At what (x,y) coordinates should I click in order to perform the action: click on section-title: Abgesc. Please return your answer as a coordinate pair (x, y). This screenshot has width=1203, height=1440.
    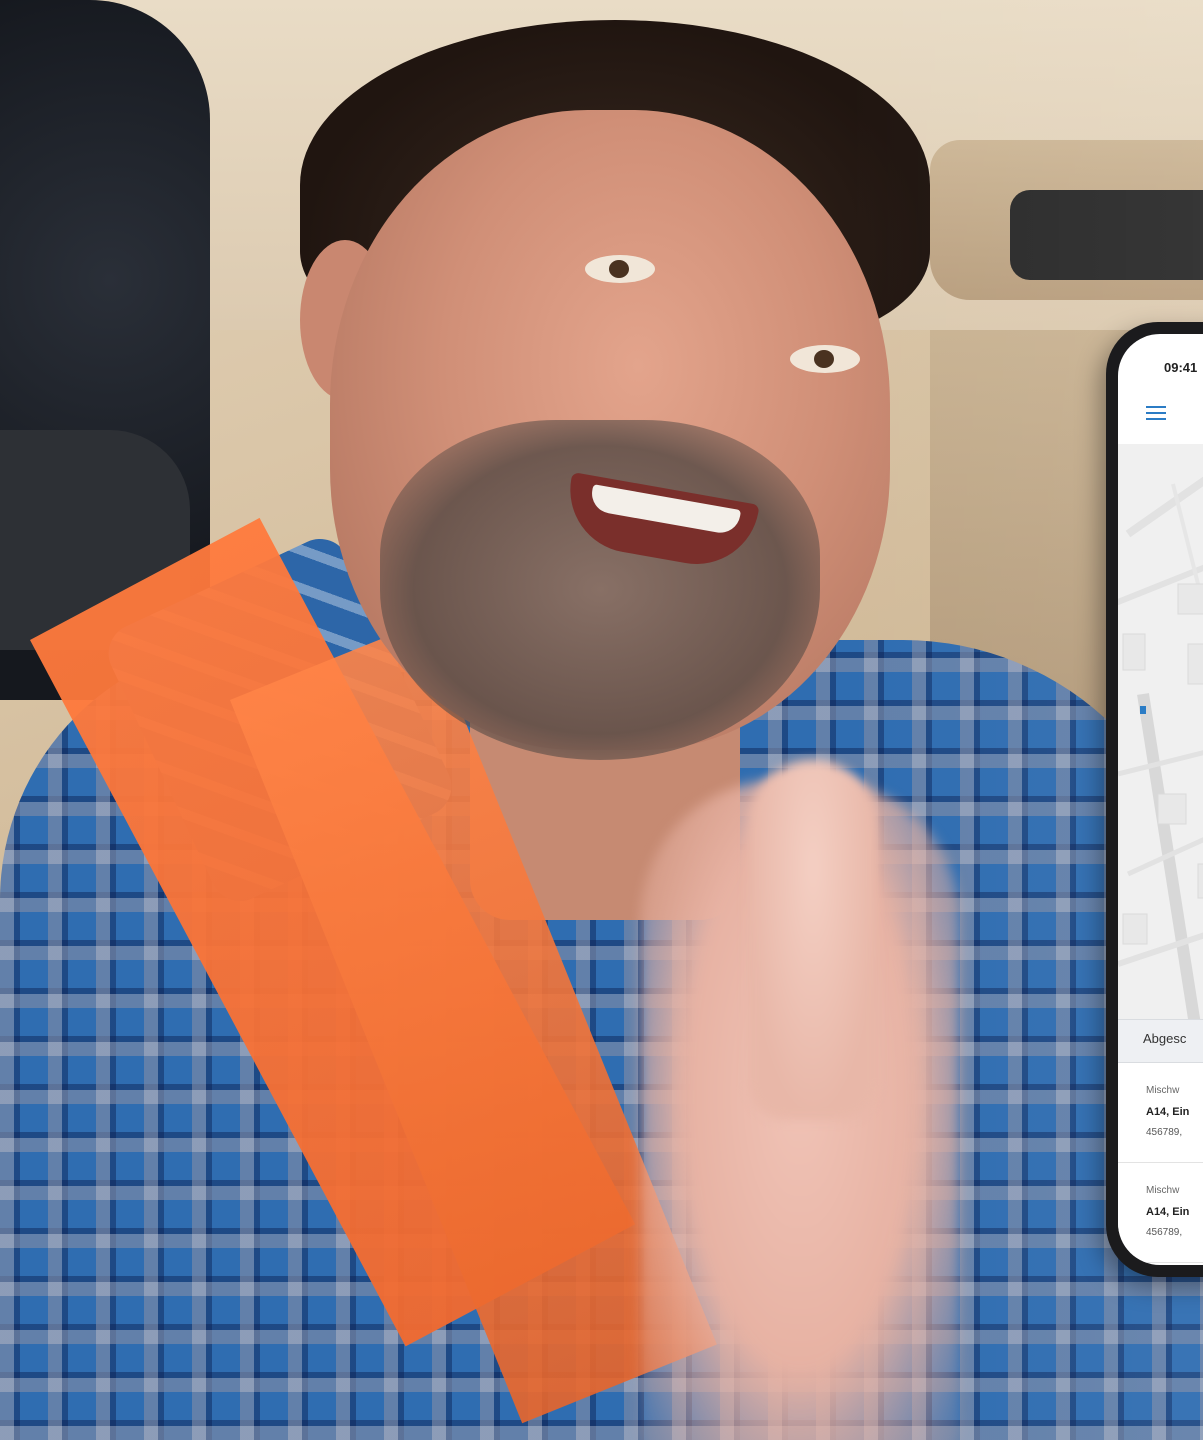
    Looking at the image, I should click on (1165, 1038).